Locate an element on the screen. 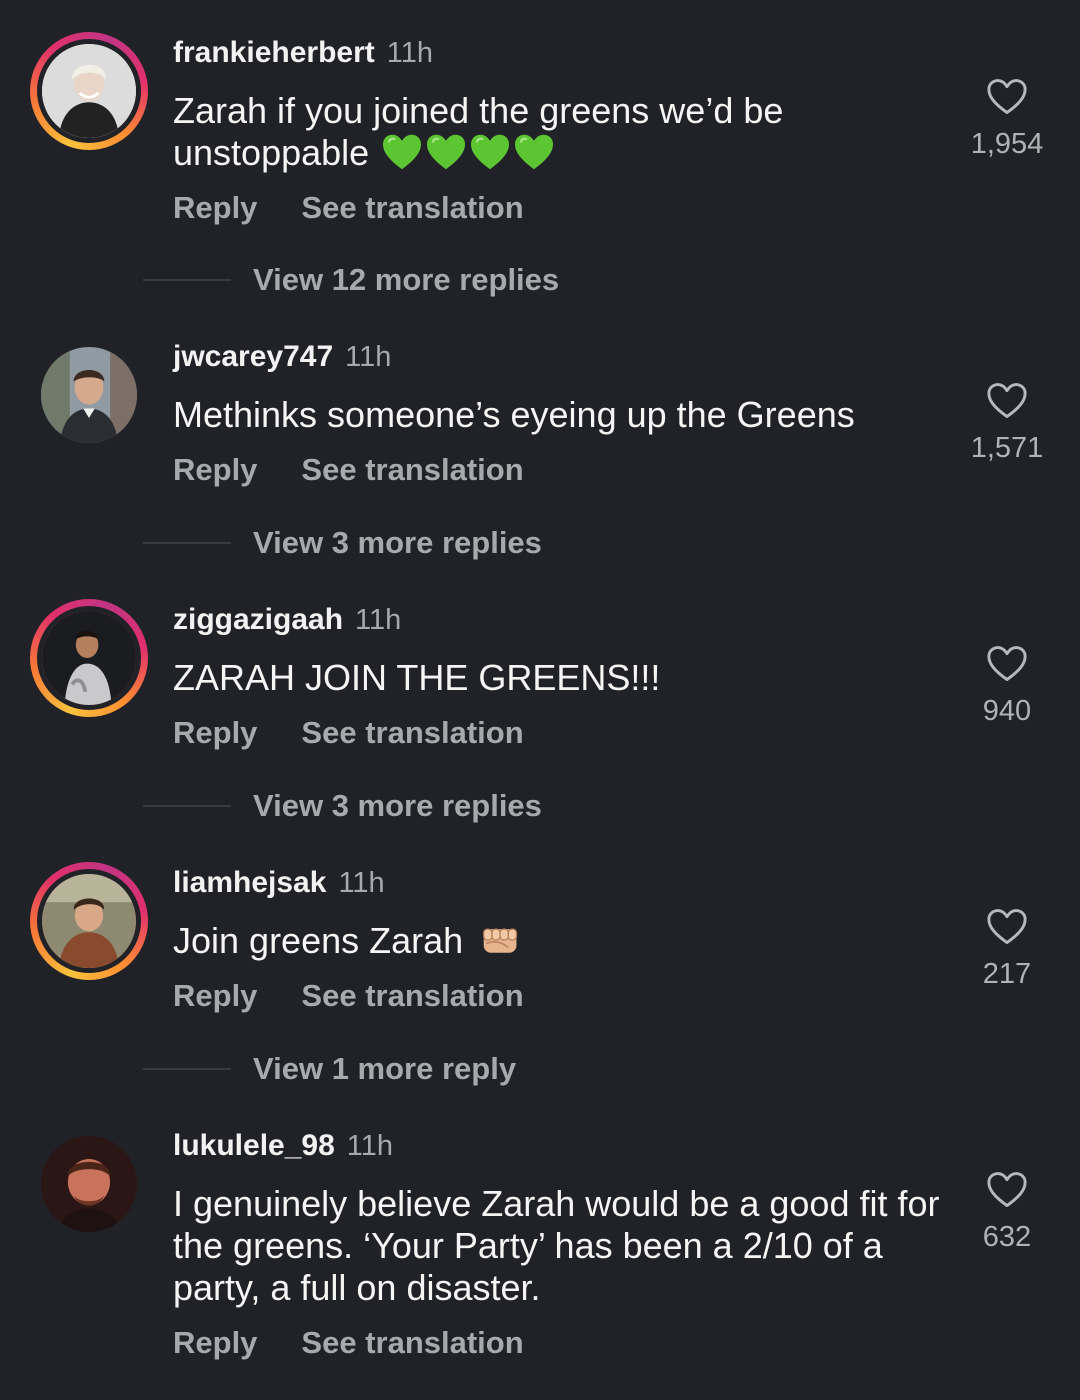 The height and width of the screenshot is (1400, 1080). like-count: 632 is located at coordinates (1007, 1237).